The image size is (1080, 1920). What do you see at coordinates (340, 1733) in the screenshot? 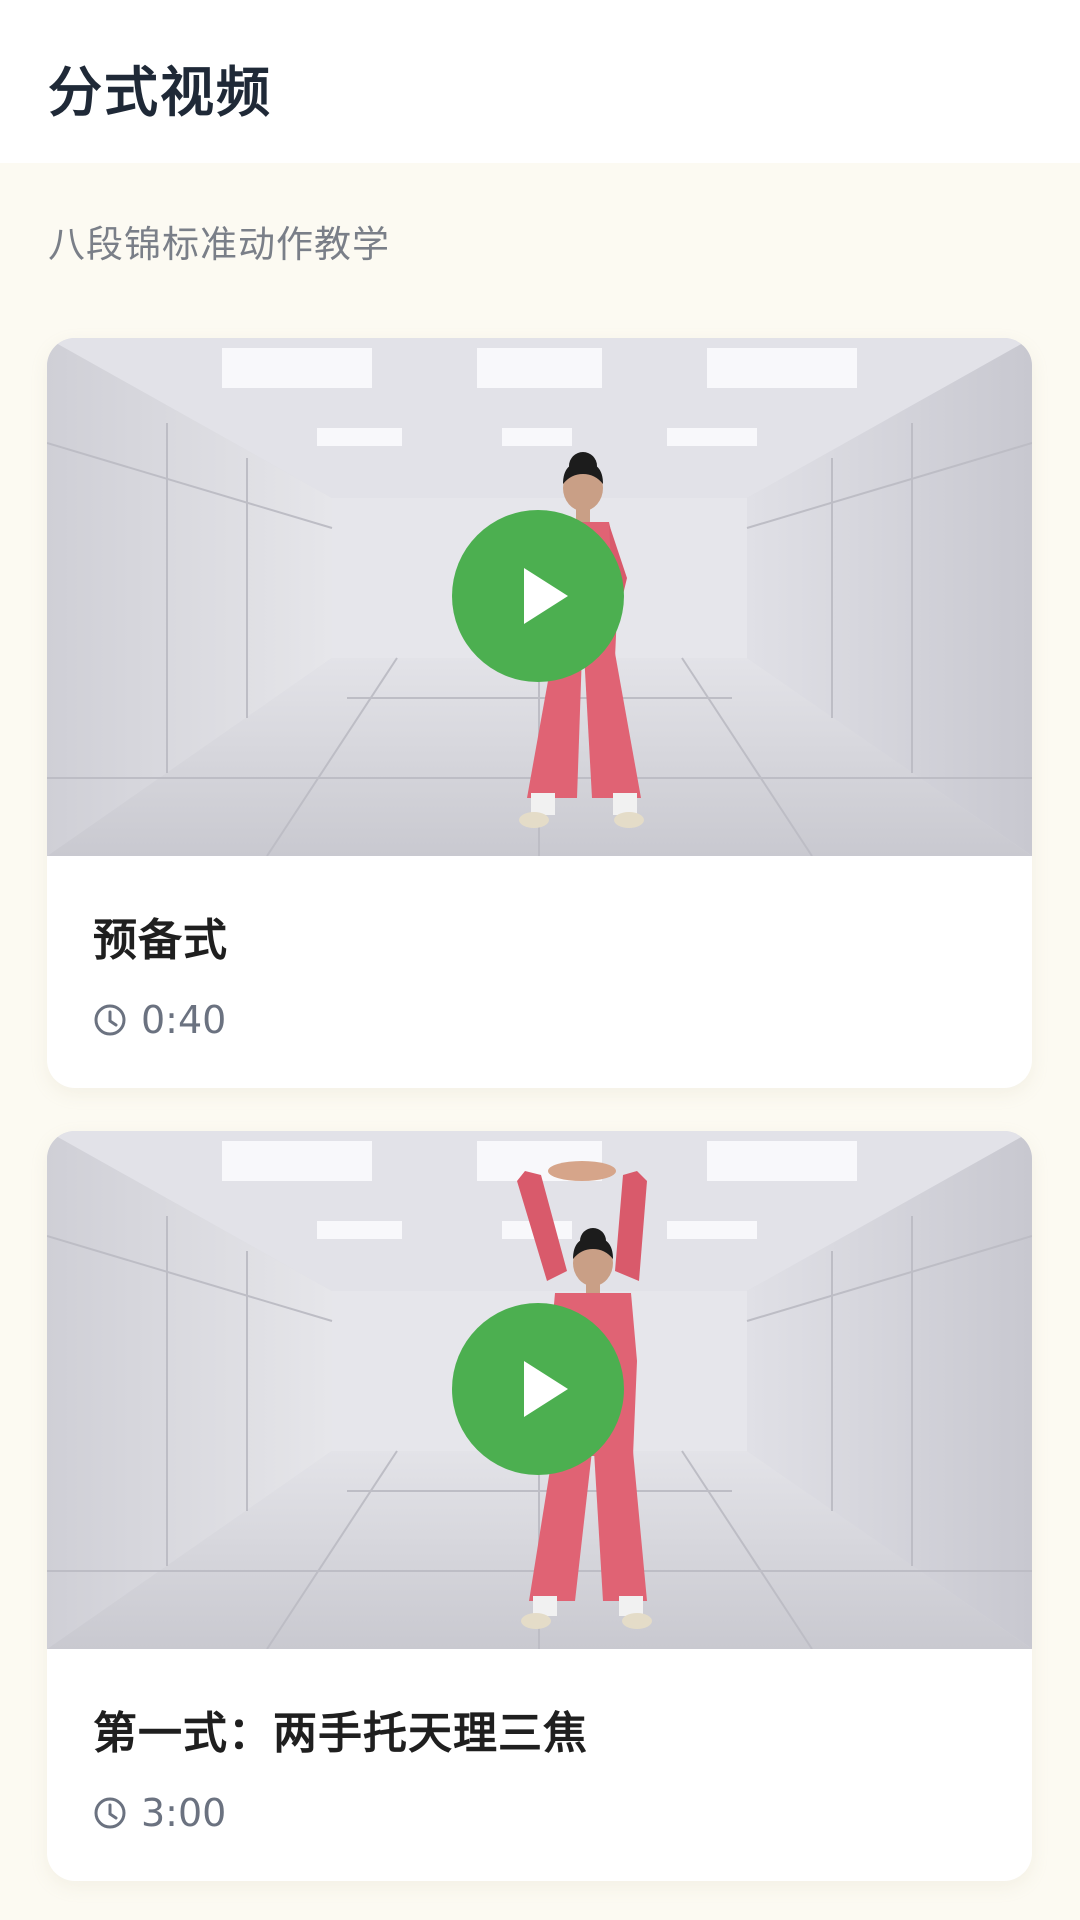
I see `video-title: 第一式：两手托天理三焦` at bounding box center [340, 1733].